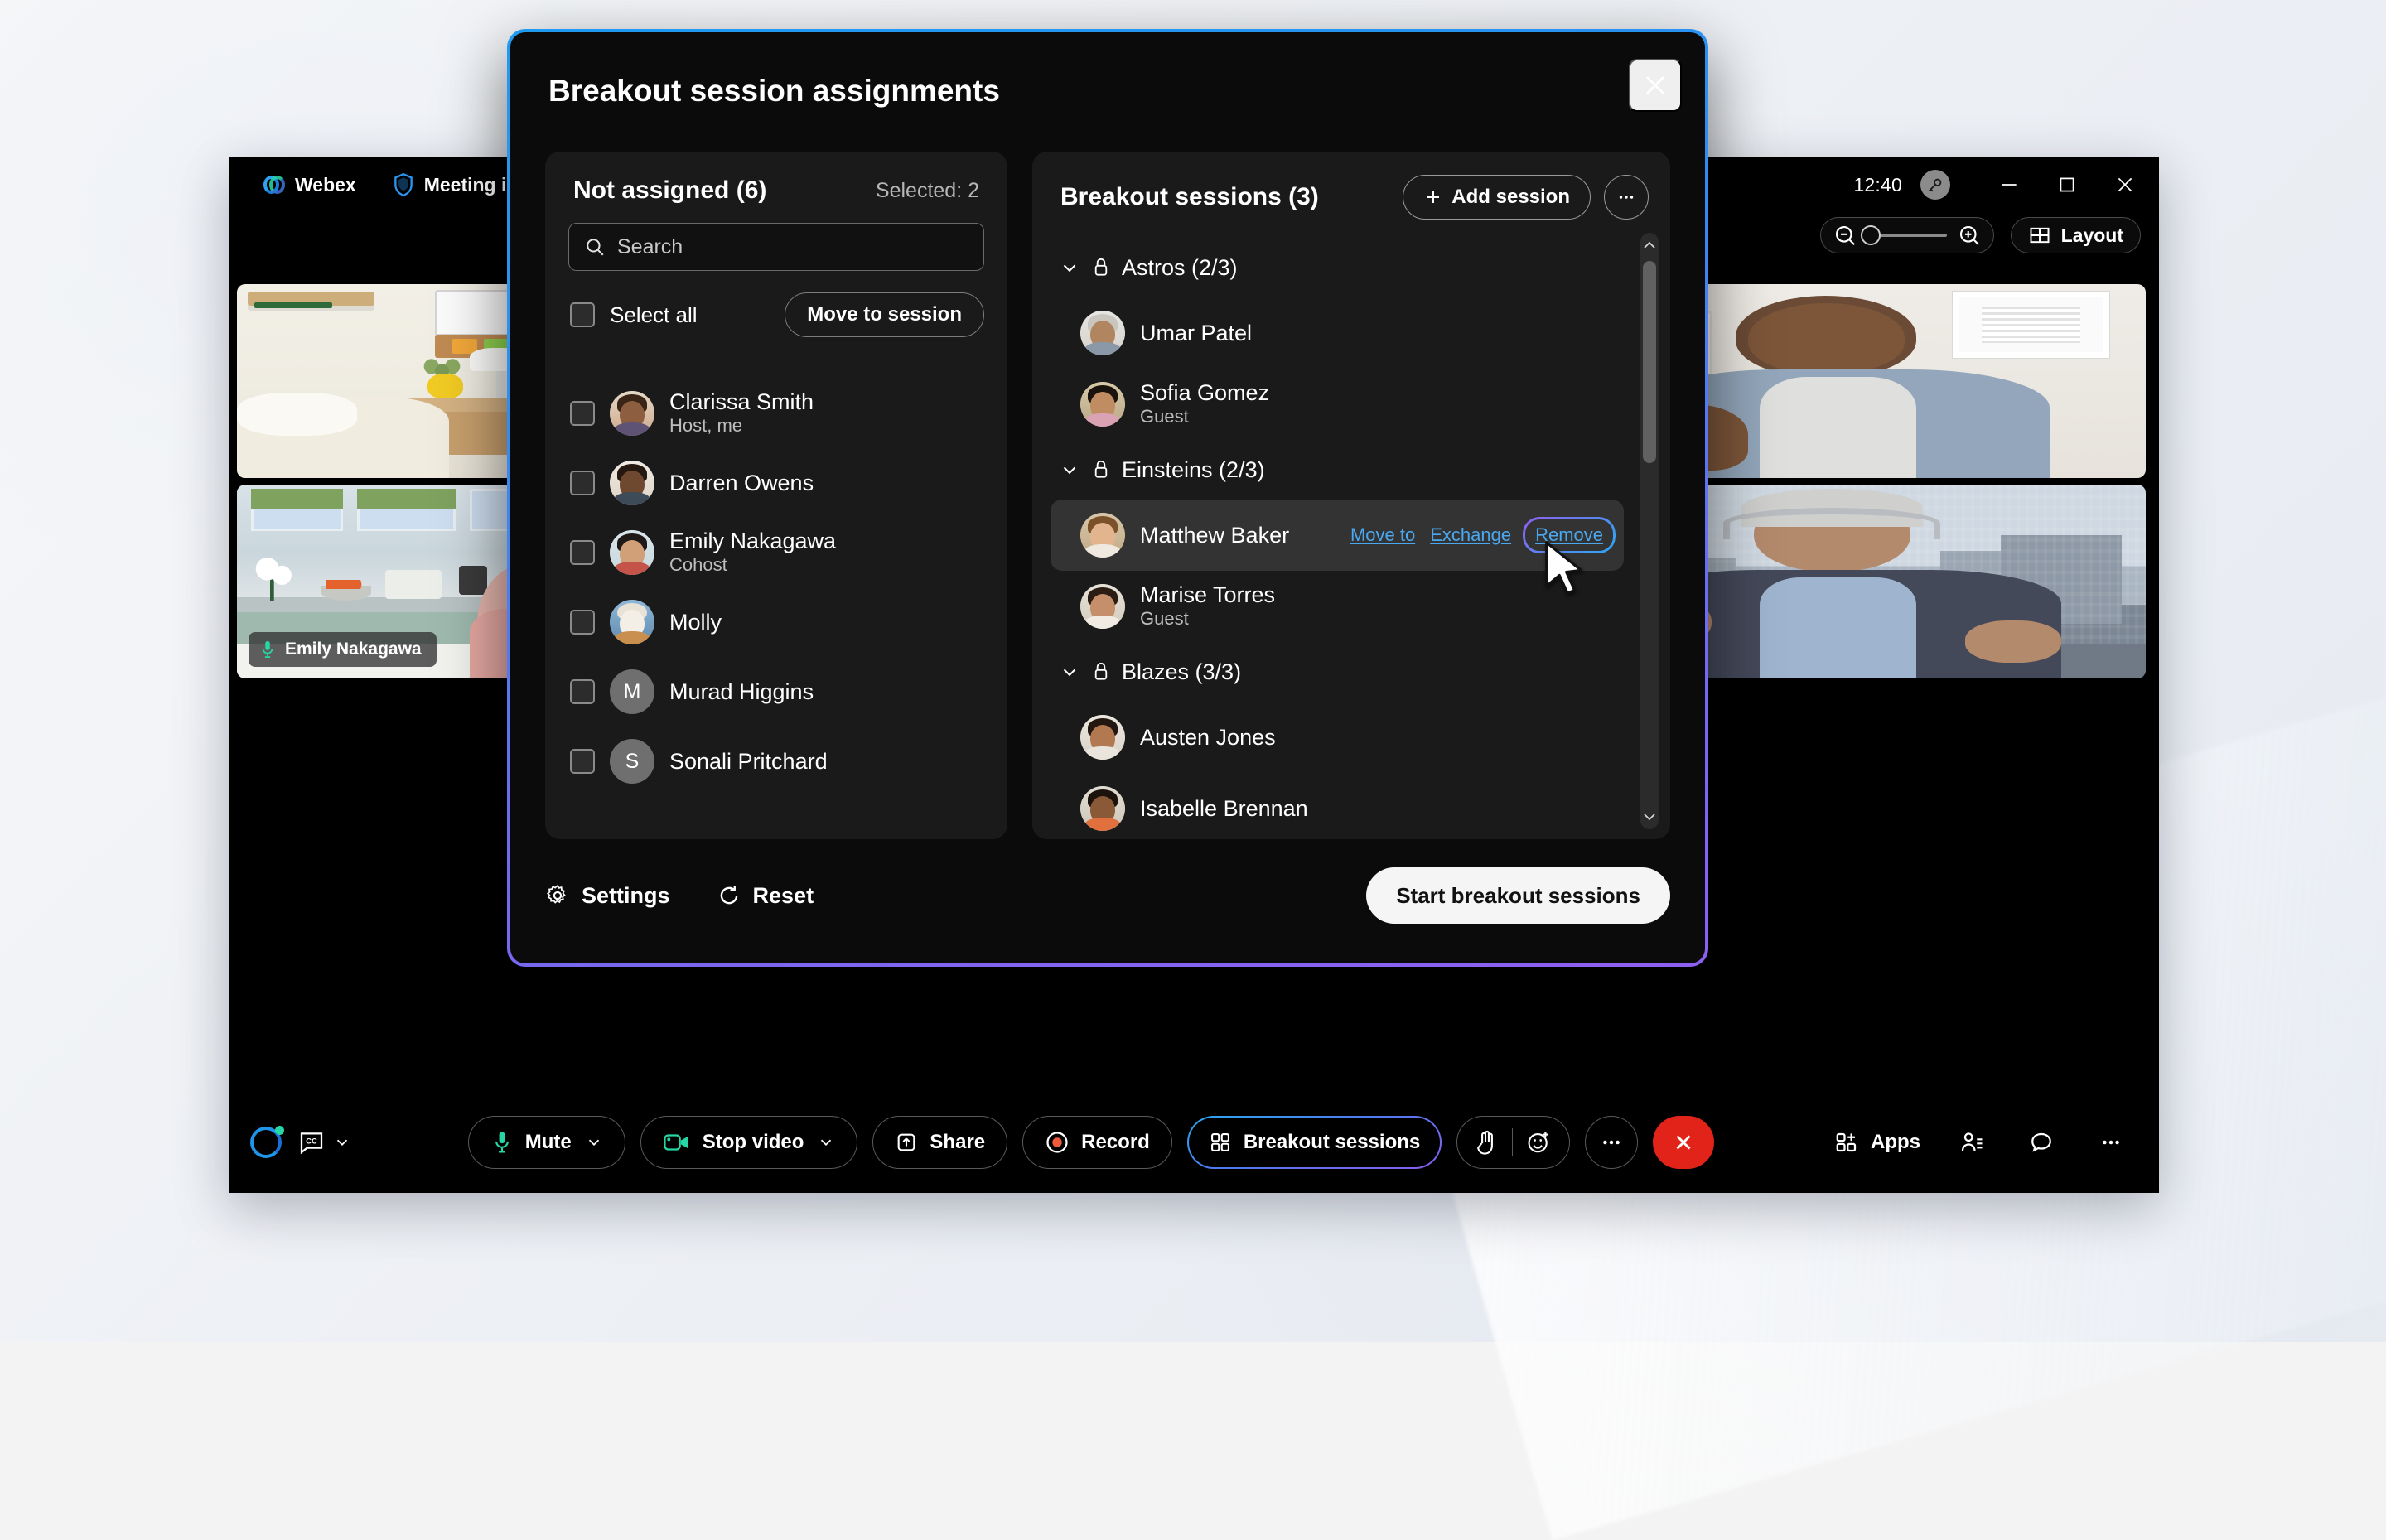 Image resolution: width=2386 pixels, height=1540 pixels. I want to click on move-to-session-button: Move to session, so click(885, 314).